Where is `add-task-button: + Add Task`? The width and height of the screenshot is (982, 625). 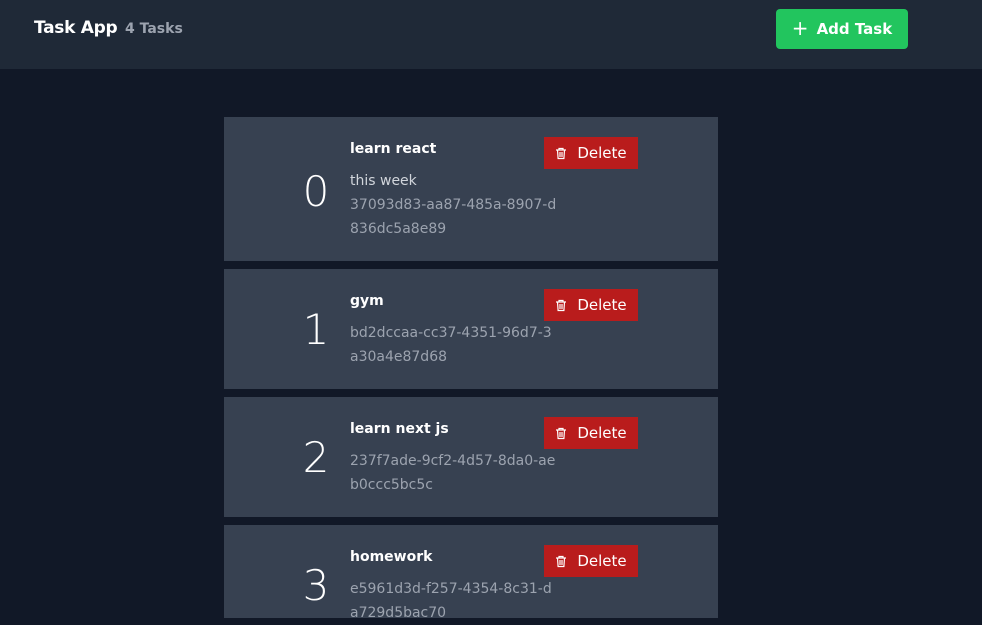
add-task-button: + Add Task is located at coordinates (842, 29).